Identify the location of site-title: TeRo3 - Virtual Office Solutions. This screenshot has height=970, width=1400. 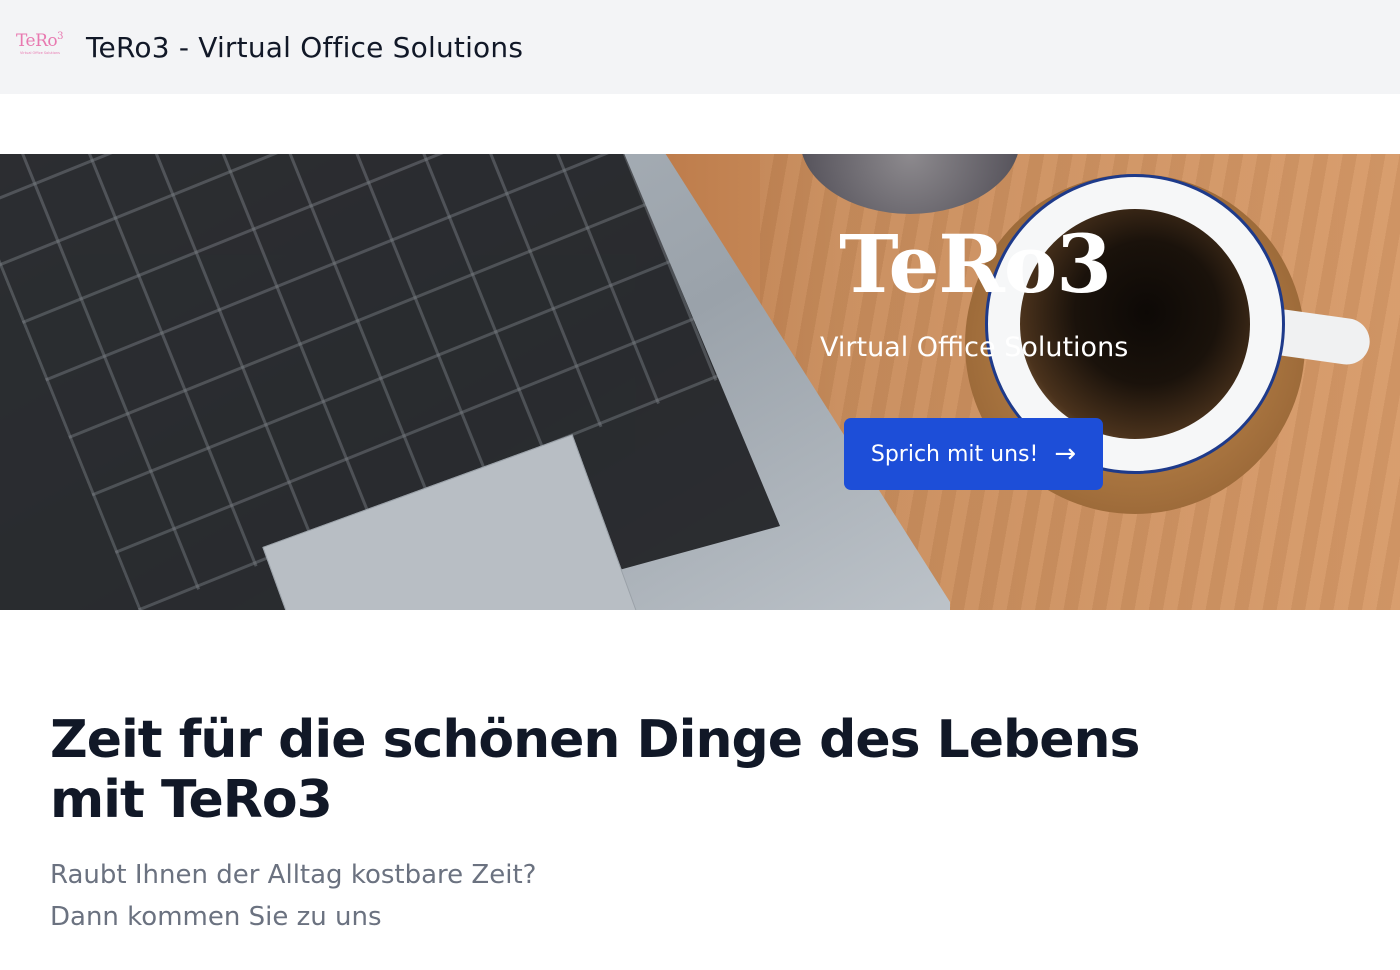
(304, 47).